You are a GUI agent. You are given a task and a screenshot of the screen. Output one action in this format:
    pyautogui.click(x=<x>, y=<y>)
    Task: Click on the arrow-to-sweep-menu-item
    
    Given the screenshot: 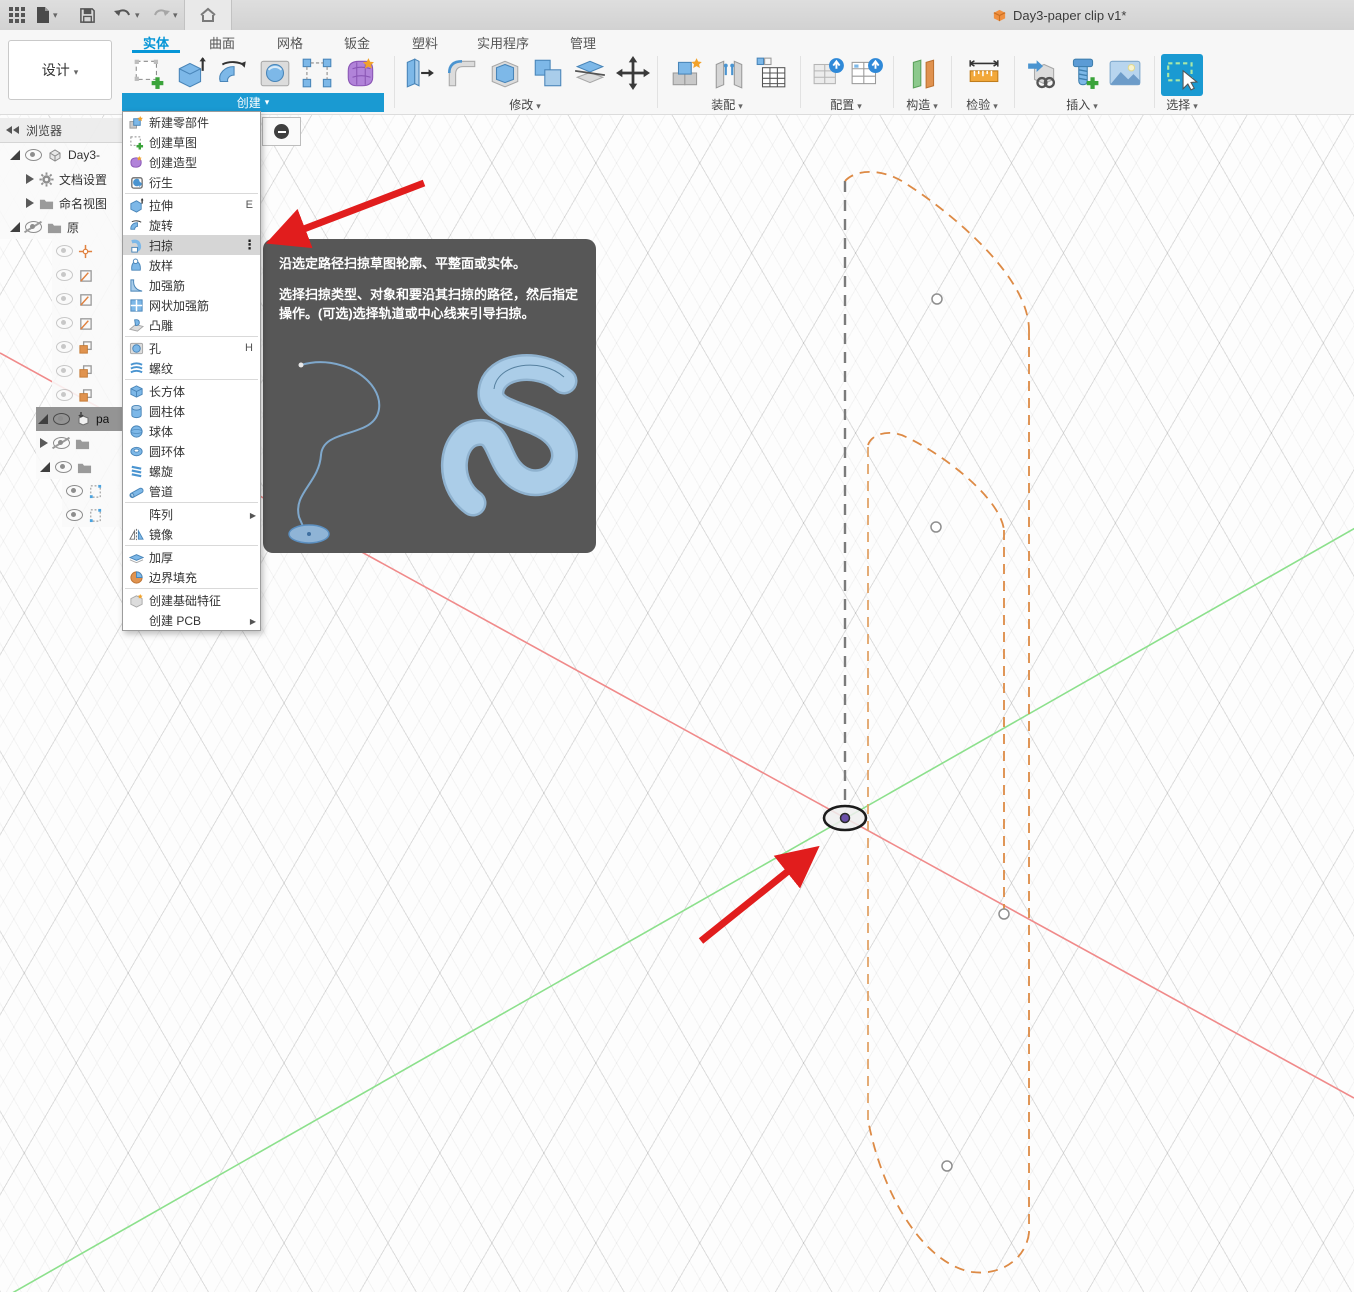 What is the action you would take?
    pyautogui.click(x=345, y=214)
    